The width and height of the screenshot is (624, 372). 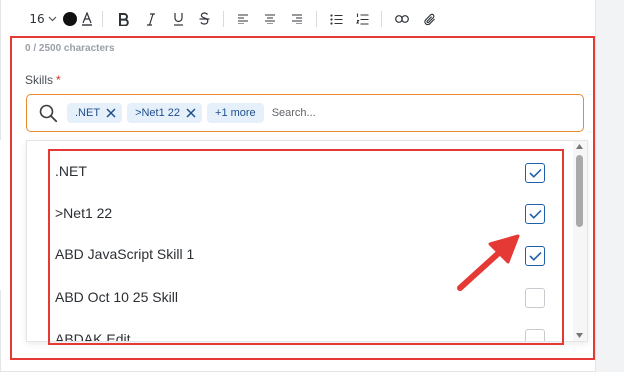 I want to click on align-left-icon, so click(x=243, y=19).